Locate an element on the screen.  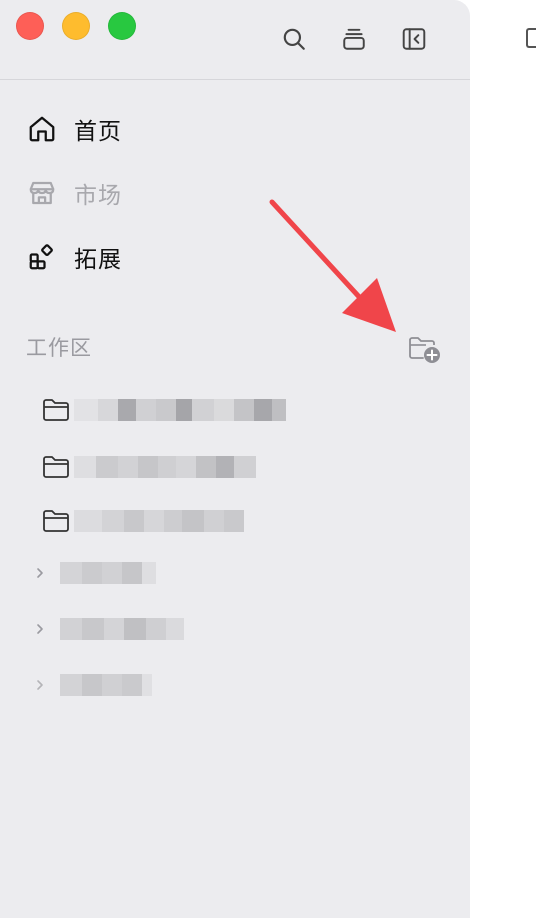
nav-item-label: 市场 is located at coordinates (98, 196).